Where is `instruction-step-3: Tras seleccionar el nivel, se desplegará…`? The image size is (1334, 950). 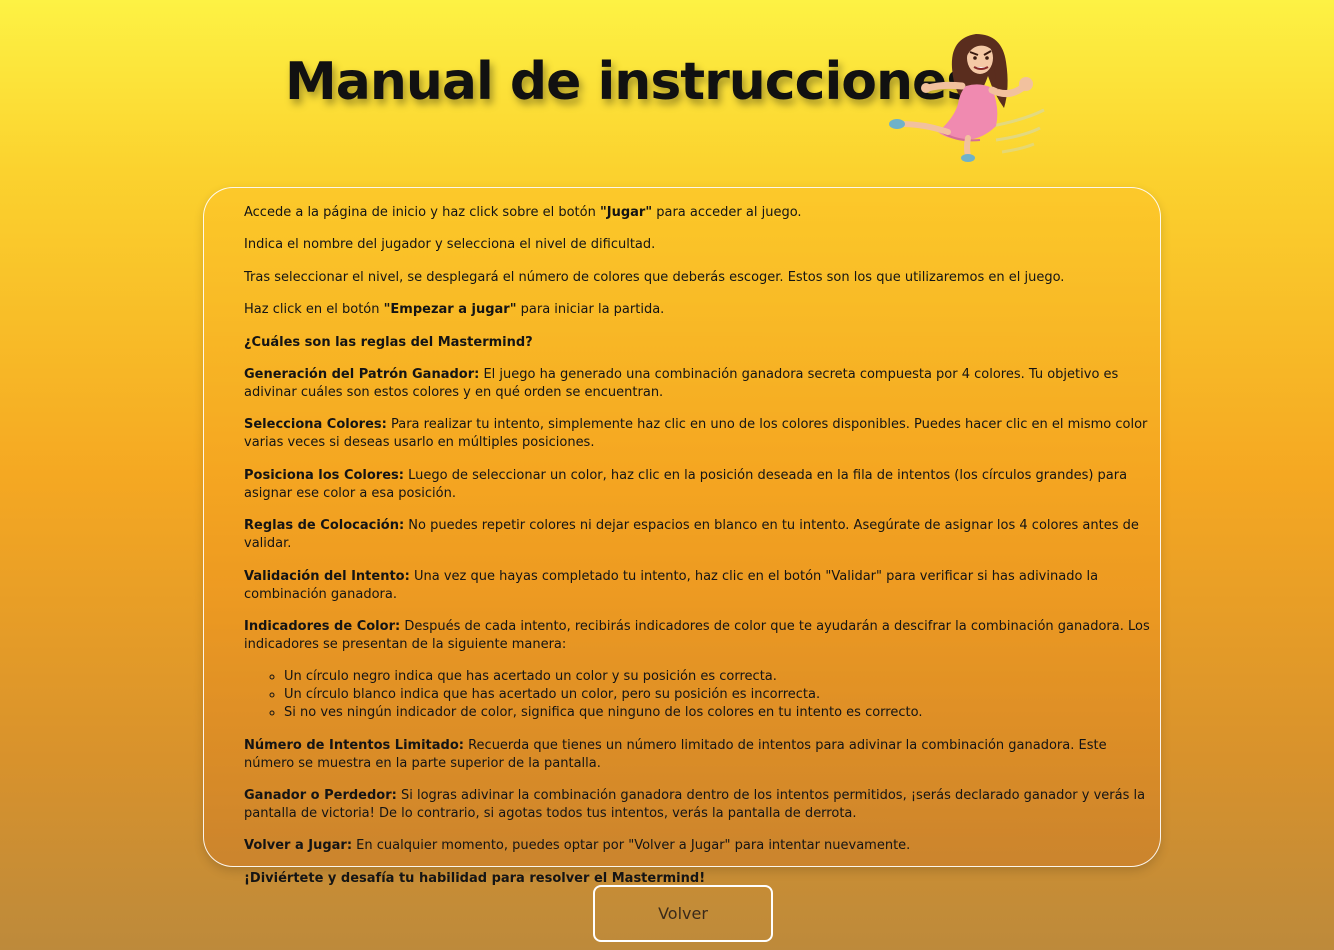
instruction-step-3: Tras seleccionar el nivel, se desplegará… is located at coordinates (654, 277).